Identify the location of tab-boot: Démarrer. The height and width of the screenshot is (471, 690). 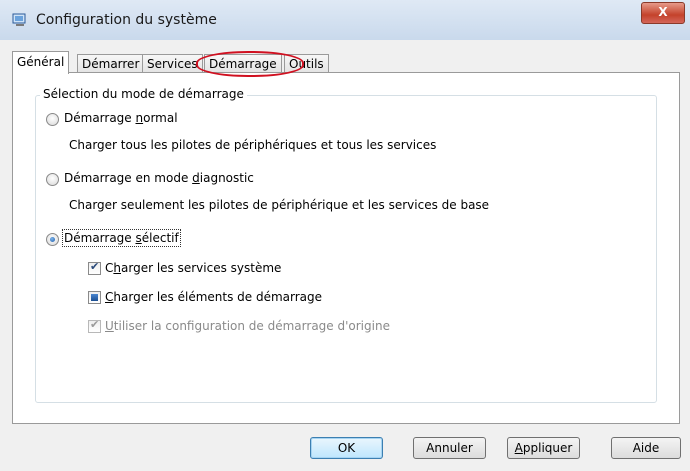
(111, 63).